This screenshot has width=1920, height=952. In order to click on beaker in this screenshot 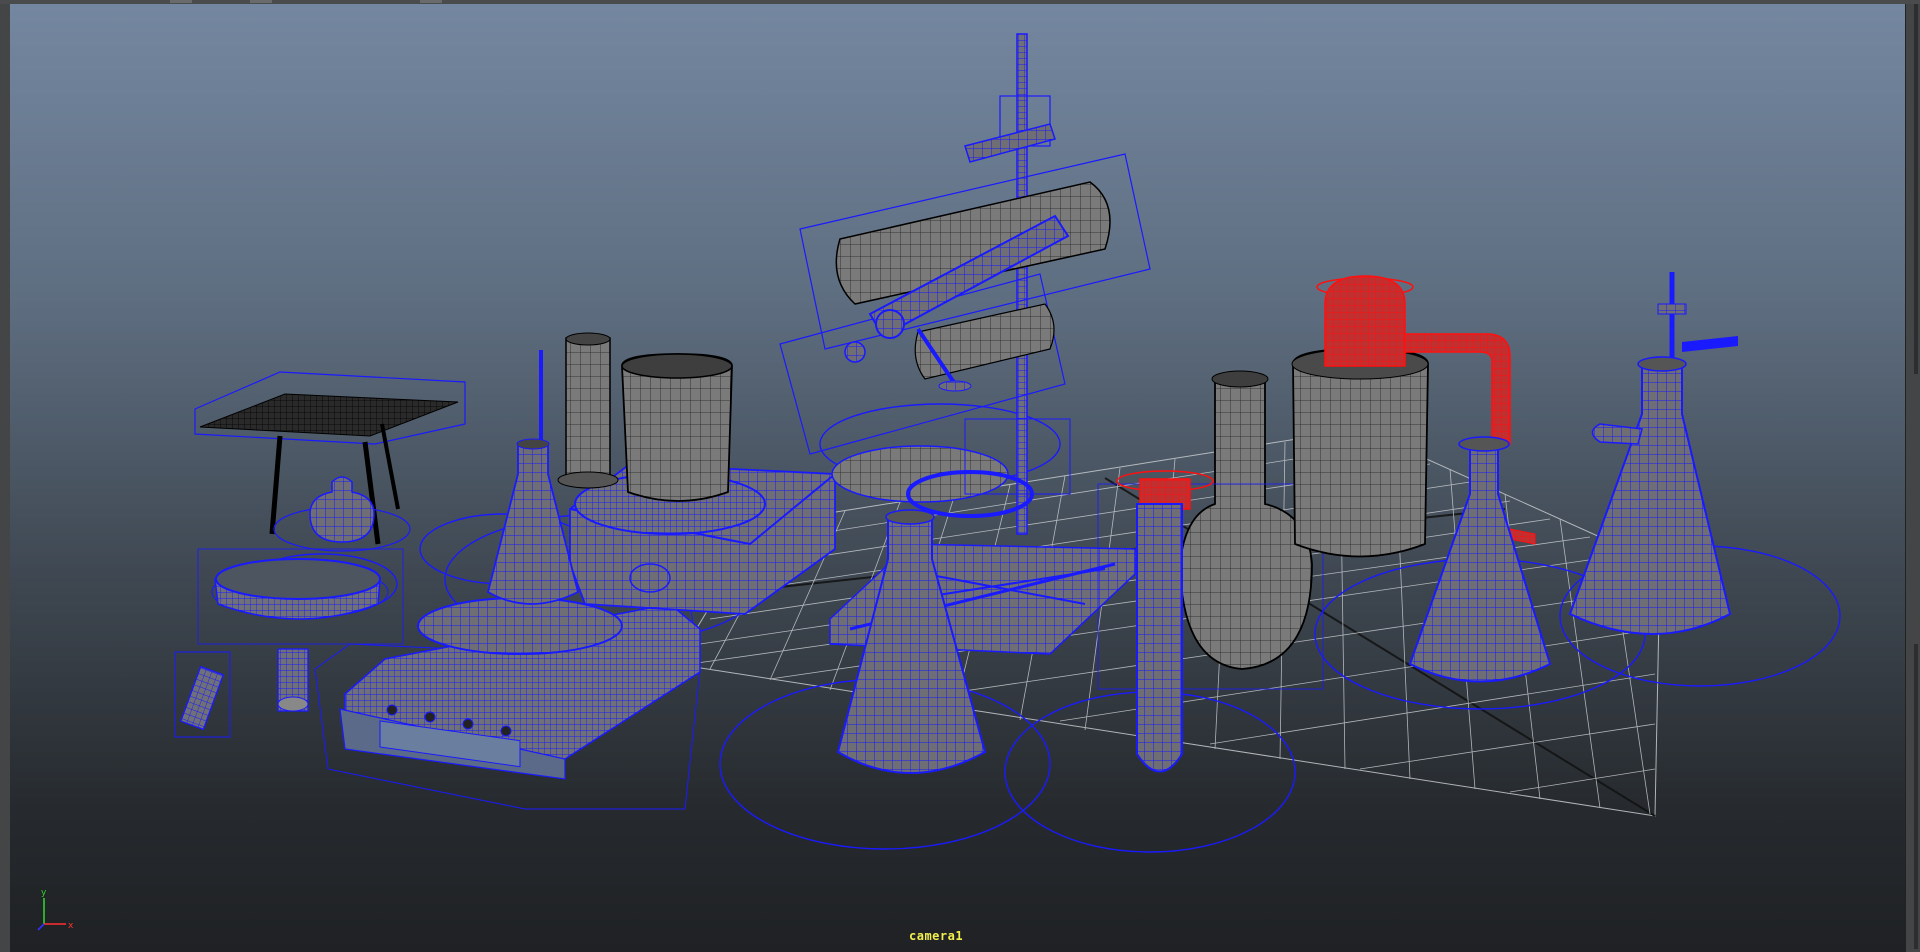, I will do `click(677, 427)`.